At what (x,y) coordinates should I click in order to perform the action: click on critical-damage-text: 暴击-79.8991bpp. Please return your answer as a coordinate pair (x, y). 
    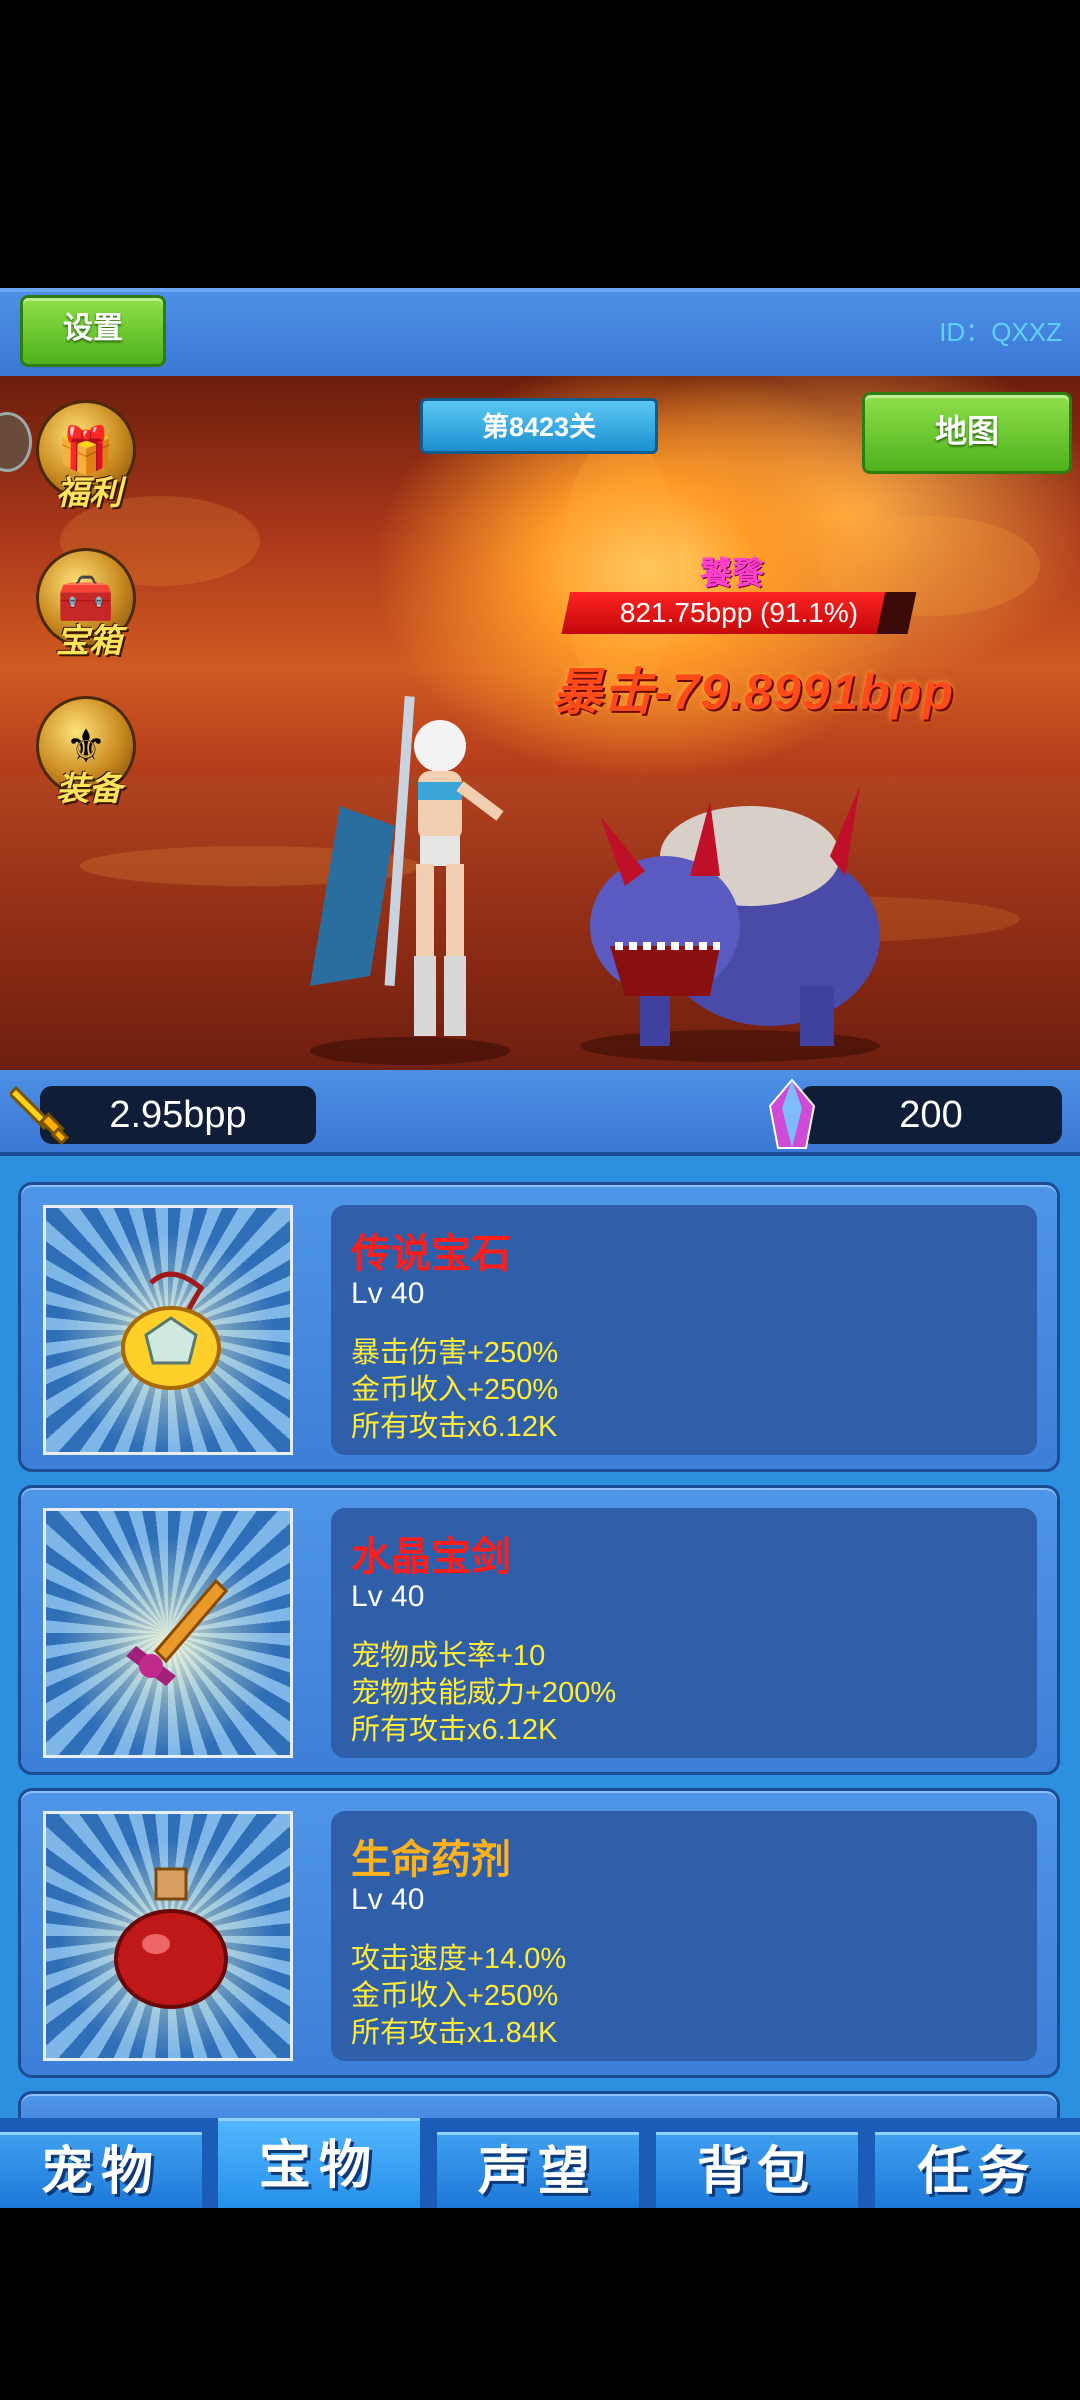
    Looking at the image, I should click on (753, 692).